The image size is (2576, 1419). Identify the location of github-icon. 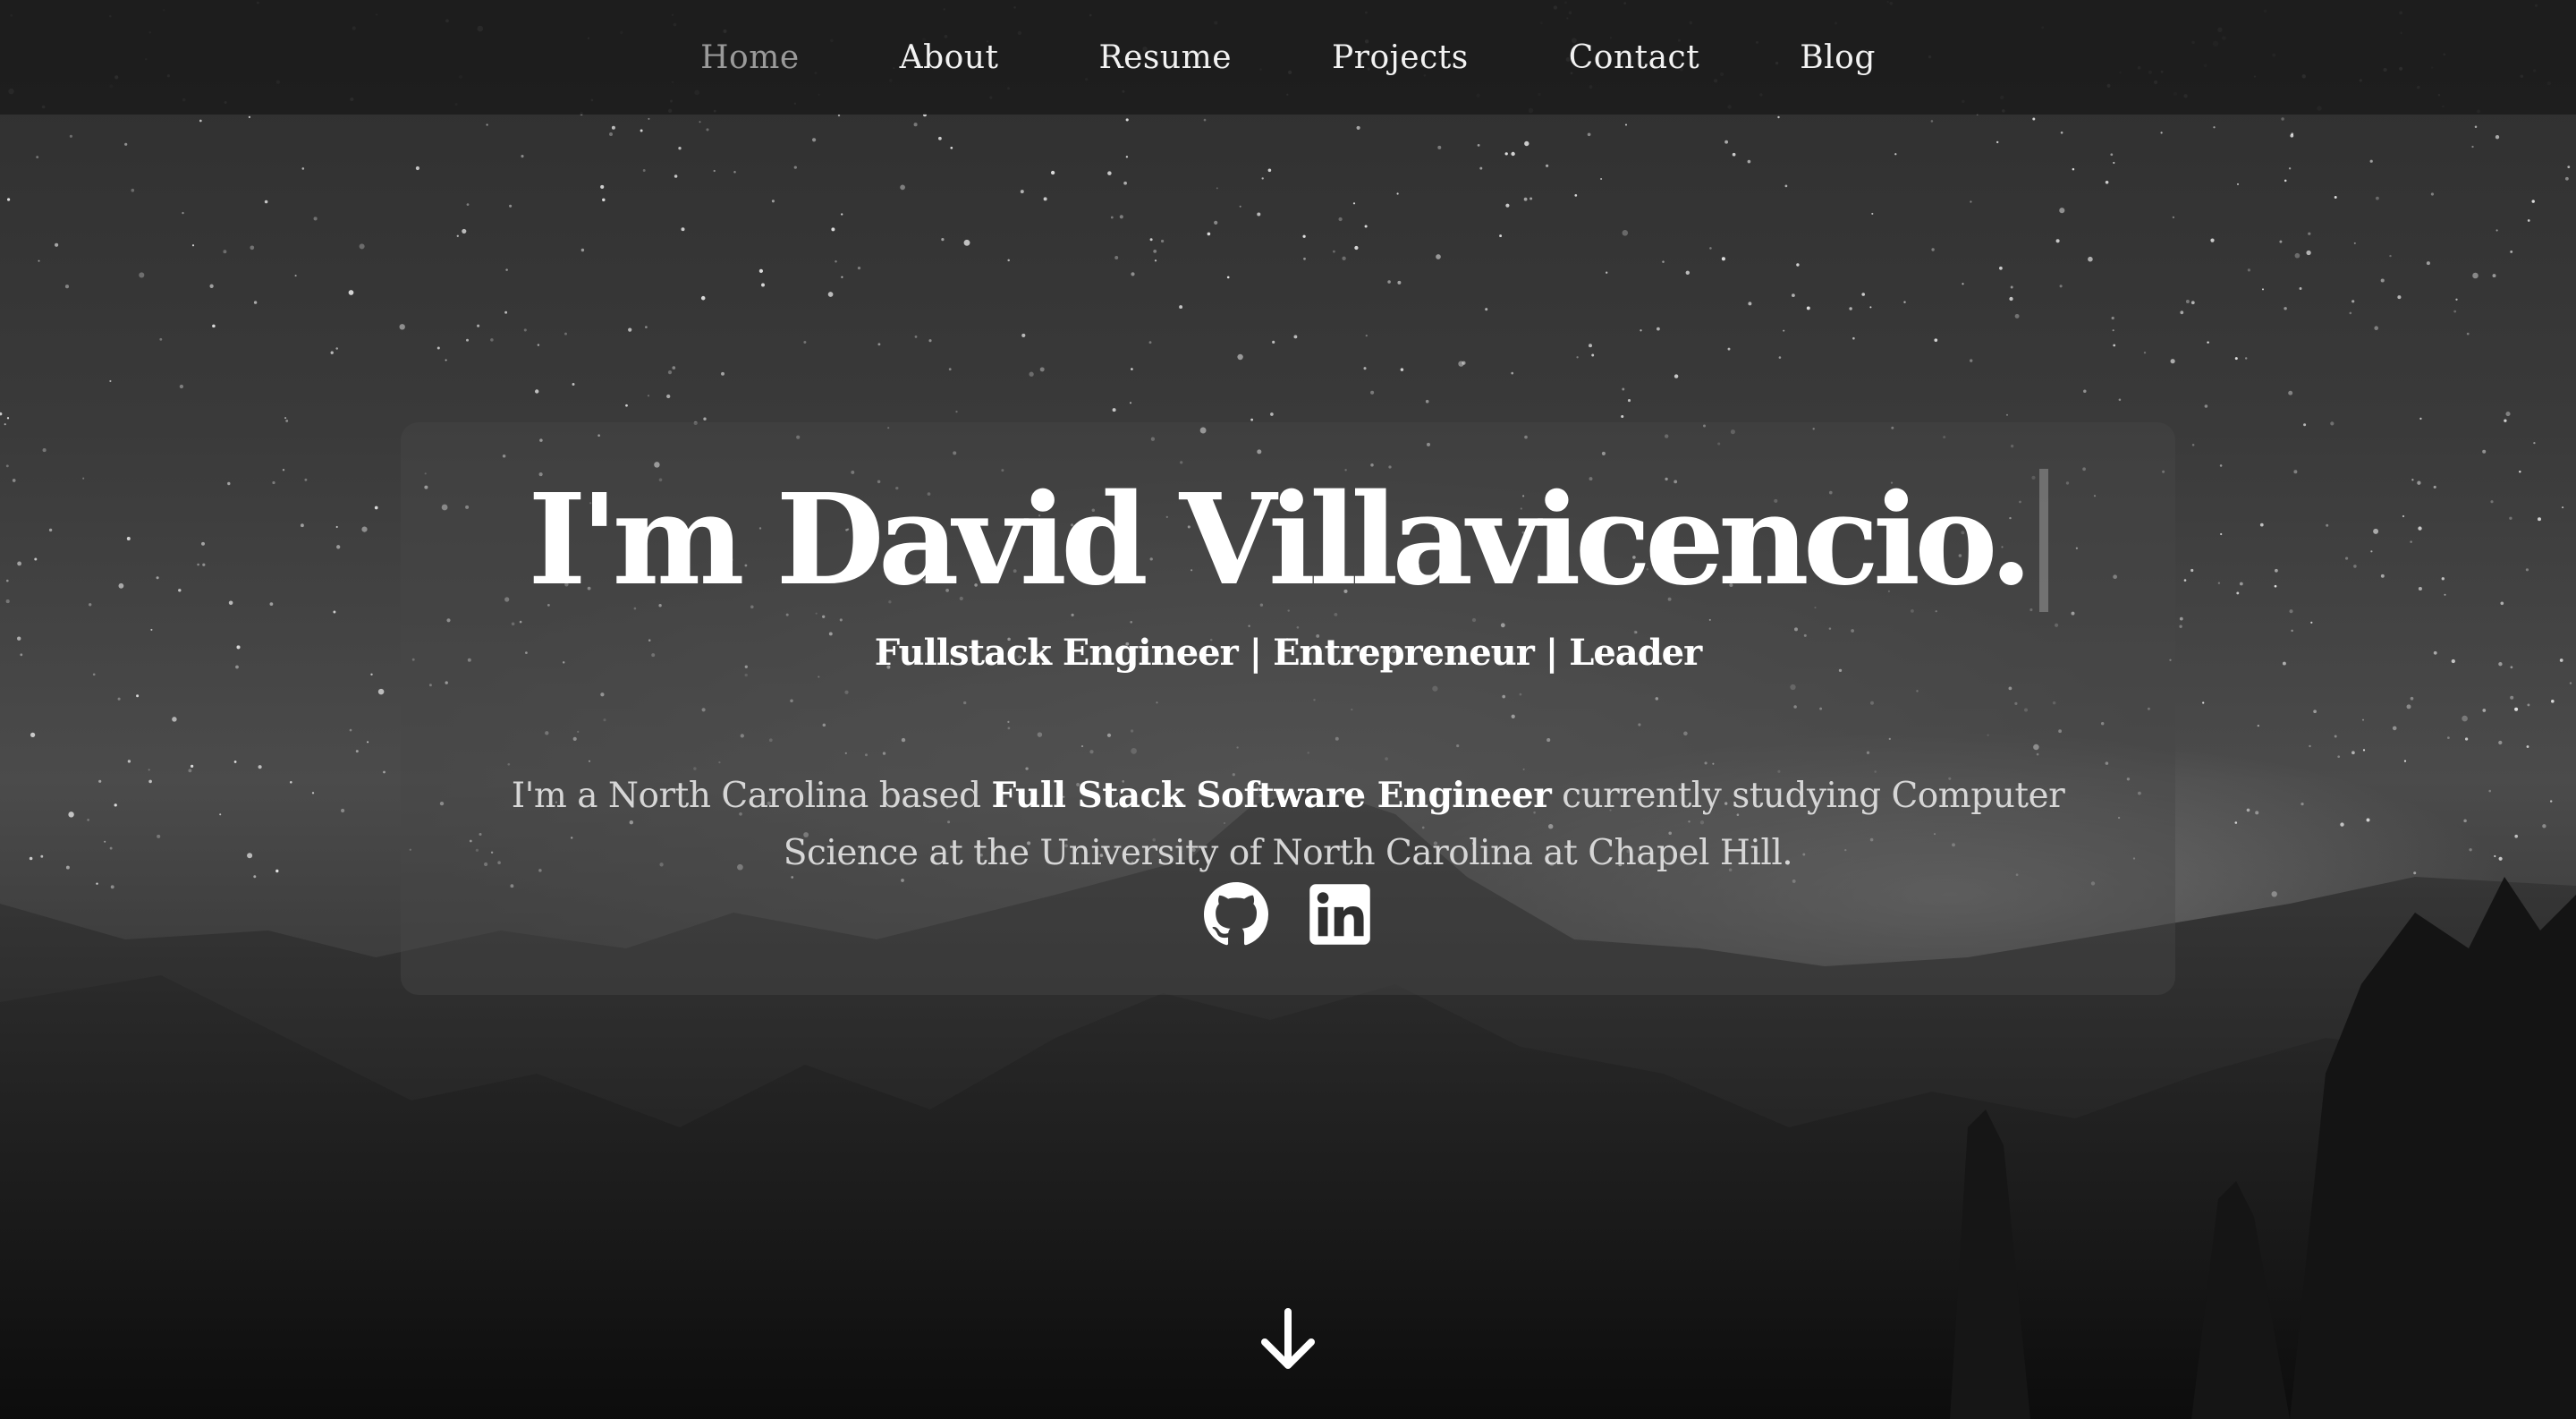
(1236, 914).